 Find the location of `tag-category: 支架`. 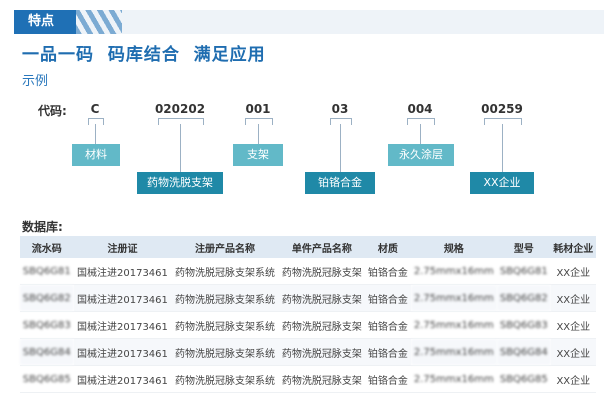

tag-category: 支架 is located at coordinates (258, 155).